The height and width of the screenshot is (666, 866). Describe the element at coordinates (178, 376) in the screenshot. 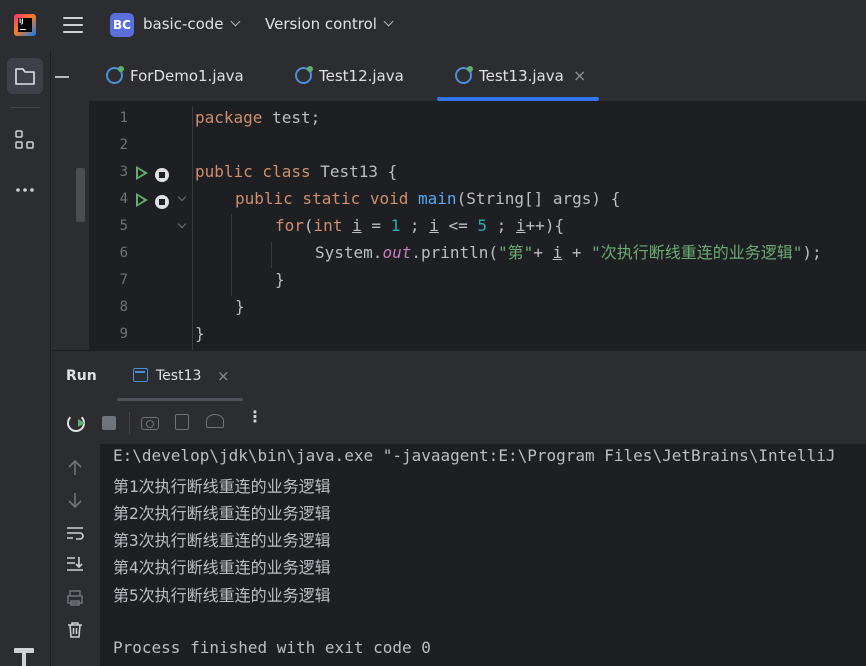

I see `run-tab-test13: Test13` at that location.